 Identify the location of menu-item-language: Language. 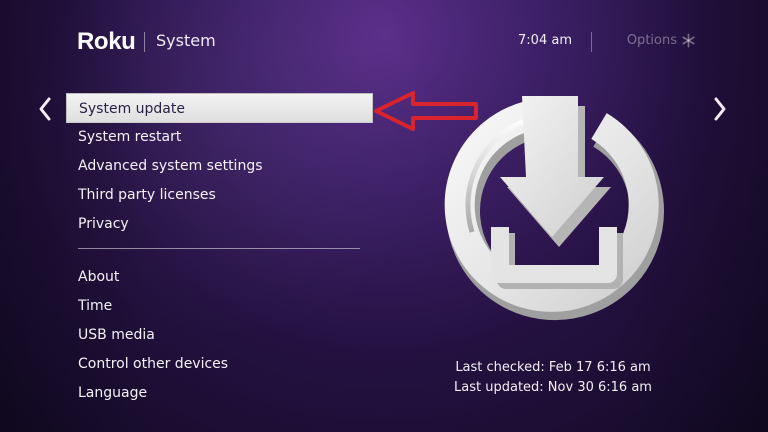
(219, 393).